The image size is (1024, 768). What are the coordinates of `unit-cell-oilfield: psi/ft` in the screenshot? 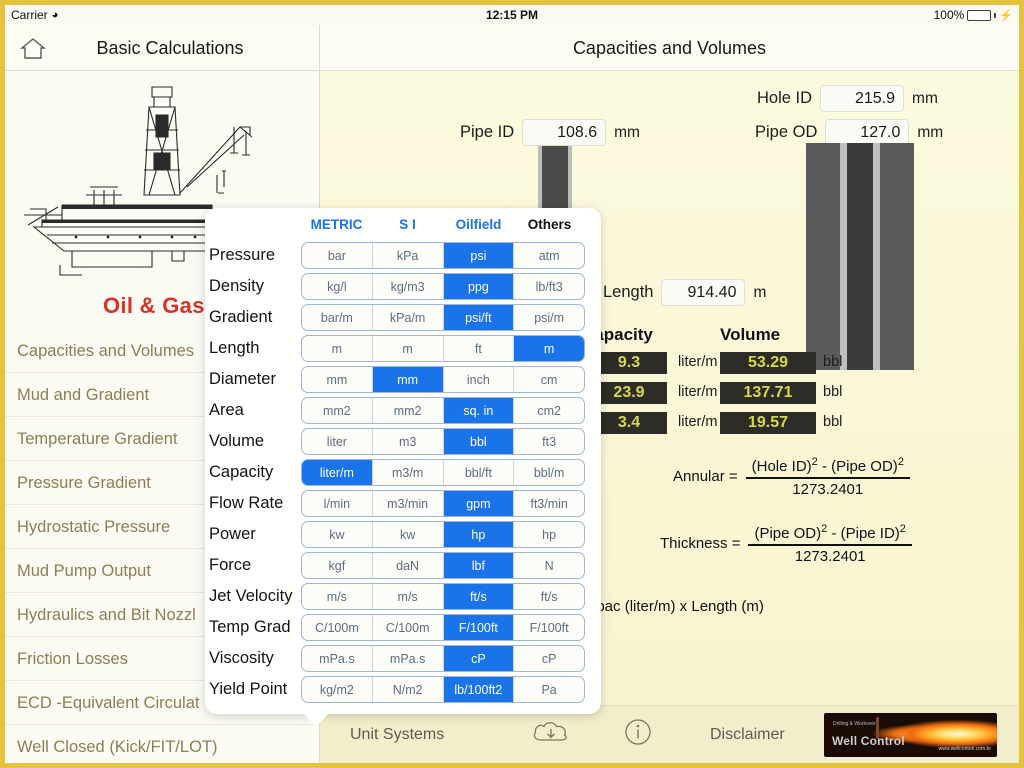 It's located at (479, 317).